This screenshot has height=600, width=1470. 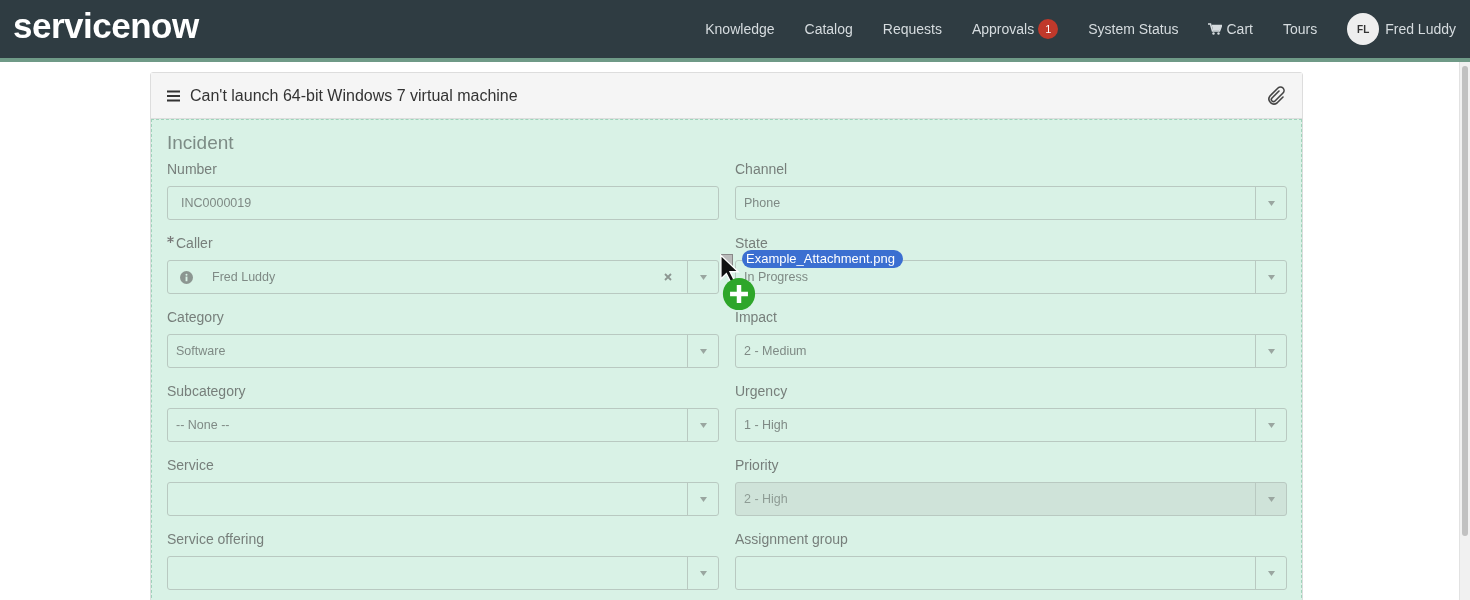 I want to click on field-value: 2 - Medium, so click(x=775, y=351).